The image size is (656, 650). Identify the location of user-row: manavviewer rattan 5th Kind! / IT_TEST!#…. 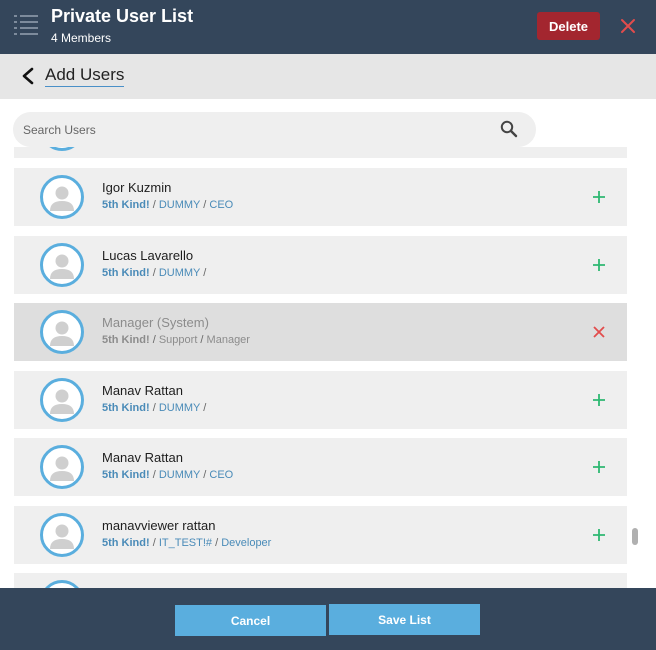
(320, 535).